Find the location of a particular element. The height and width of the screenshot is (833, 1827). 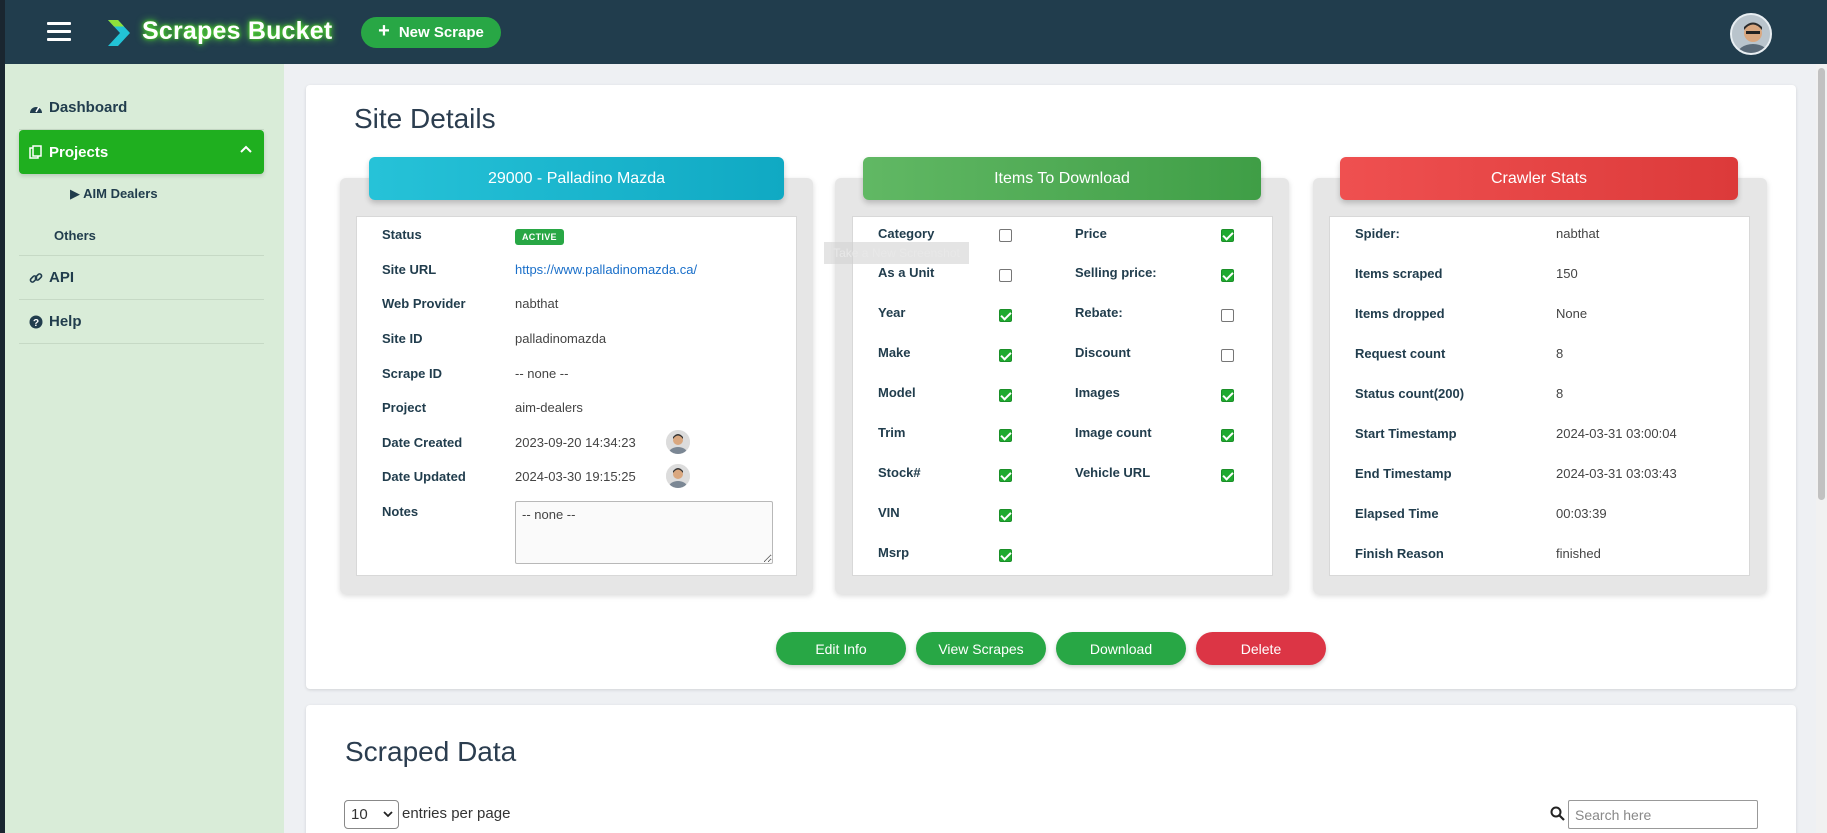

stat-items-scraped-value: 150 is located at coordinates (1567, 273).